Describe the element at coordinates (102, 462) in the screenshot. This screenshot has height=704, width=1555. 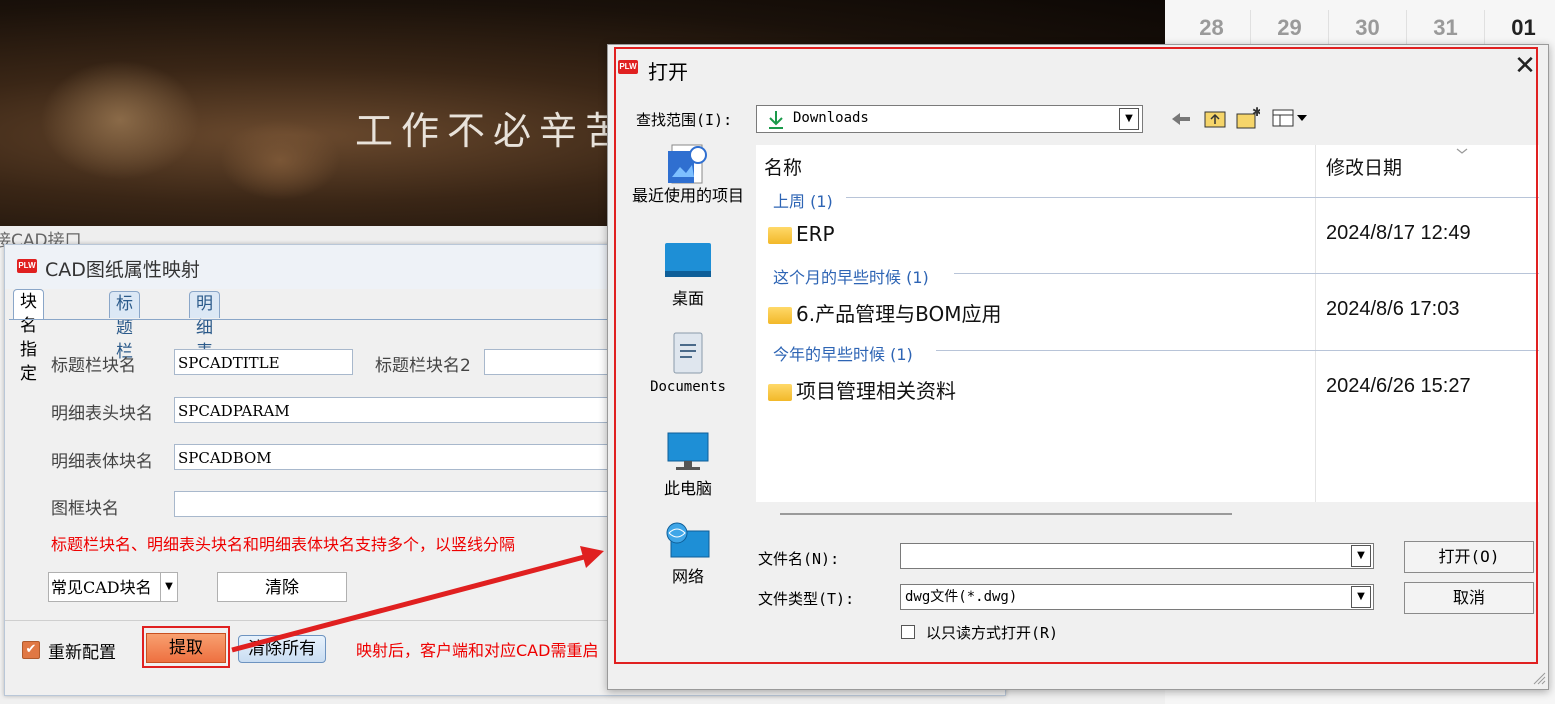
I see `detail-body-label: 明细表体块名` at that location.